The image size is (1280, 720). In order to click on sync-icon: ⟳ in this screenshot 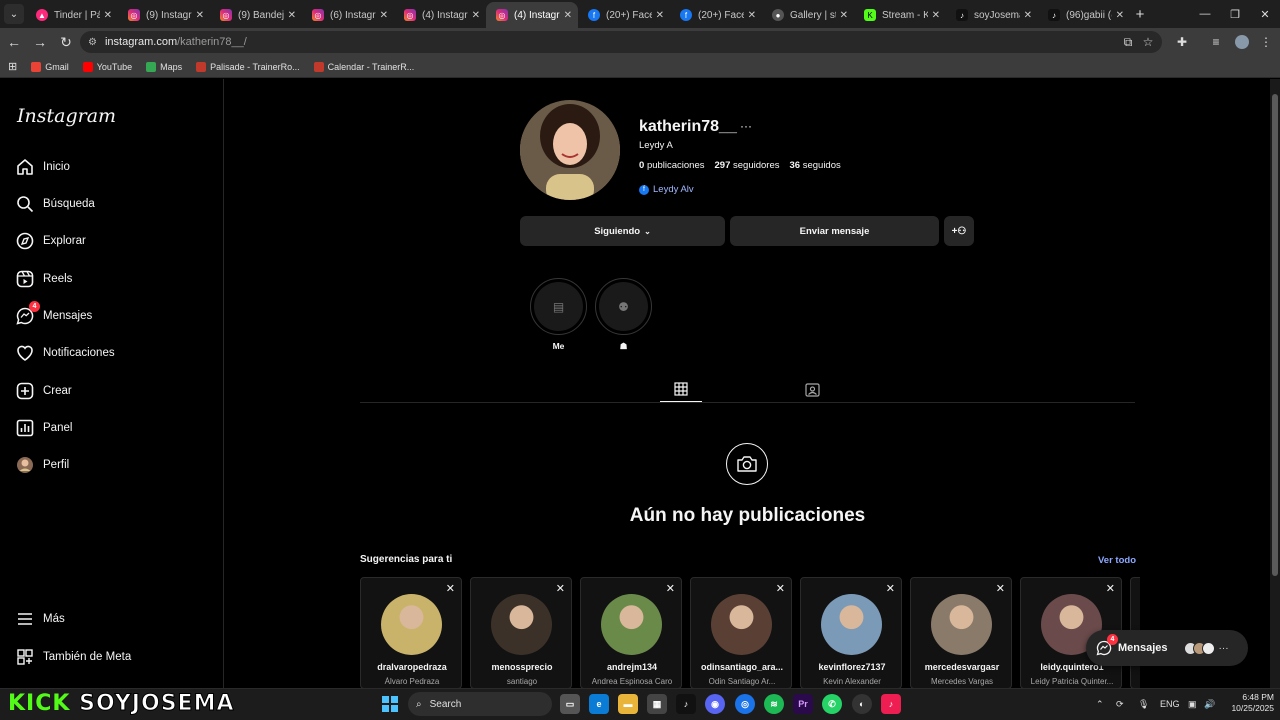, I will do `click(1120, 704)`.